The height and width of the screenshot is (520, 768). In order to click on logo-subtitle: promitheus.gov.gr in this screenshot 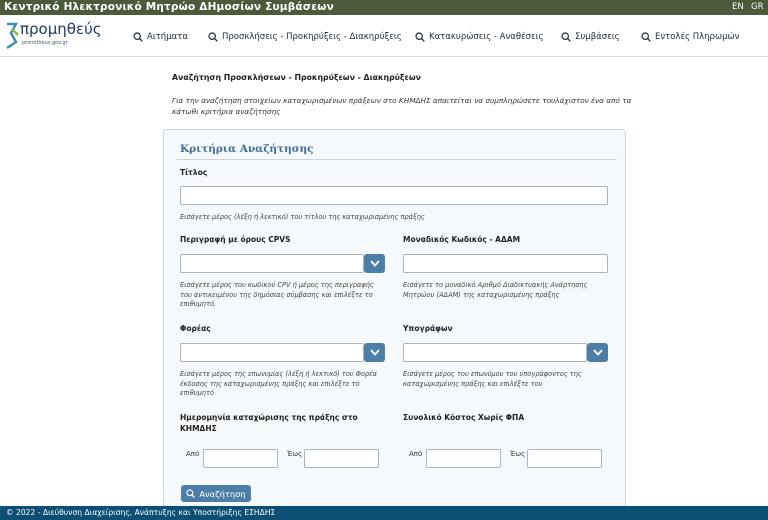, I will do `click(45, 43)`.